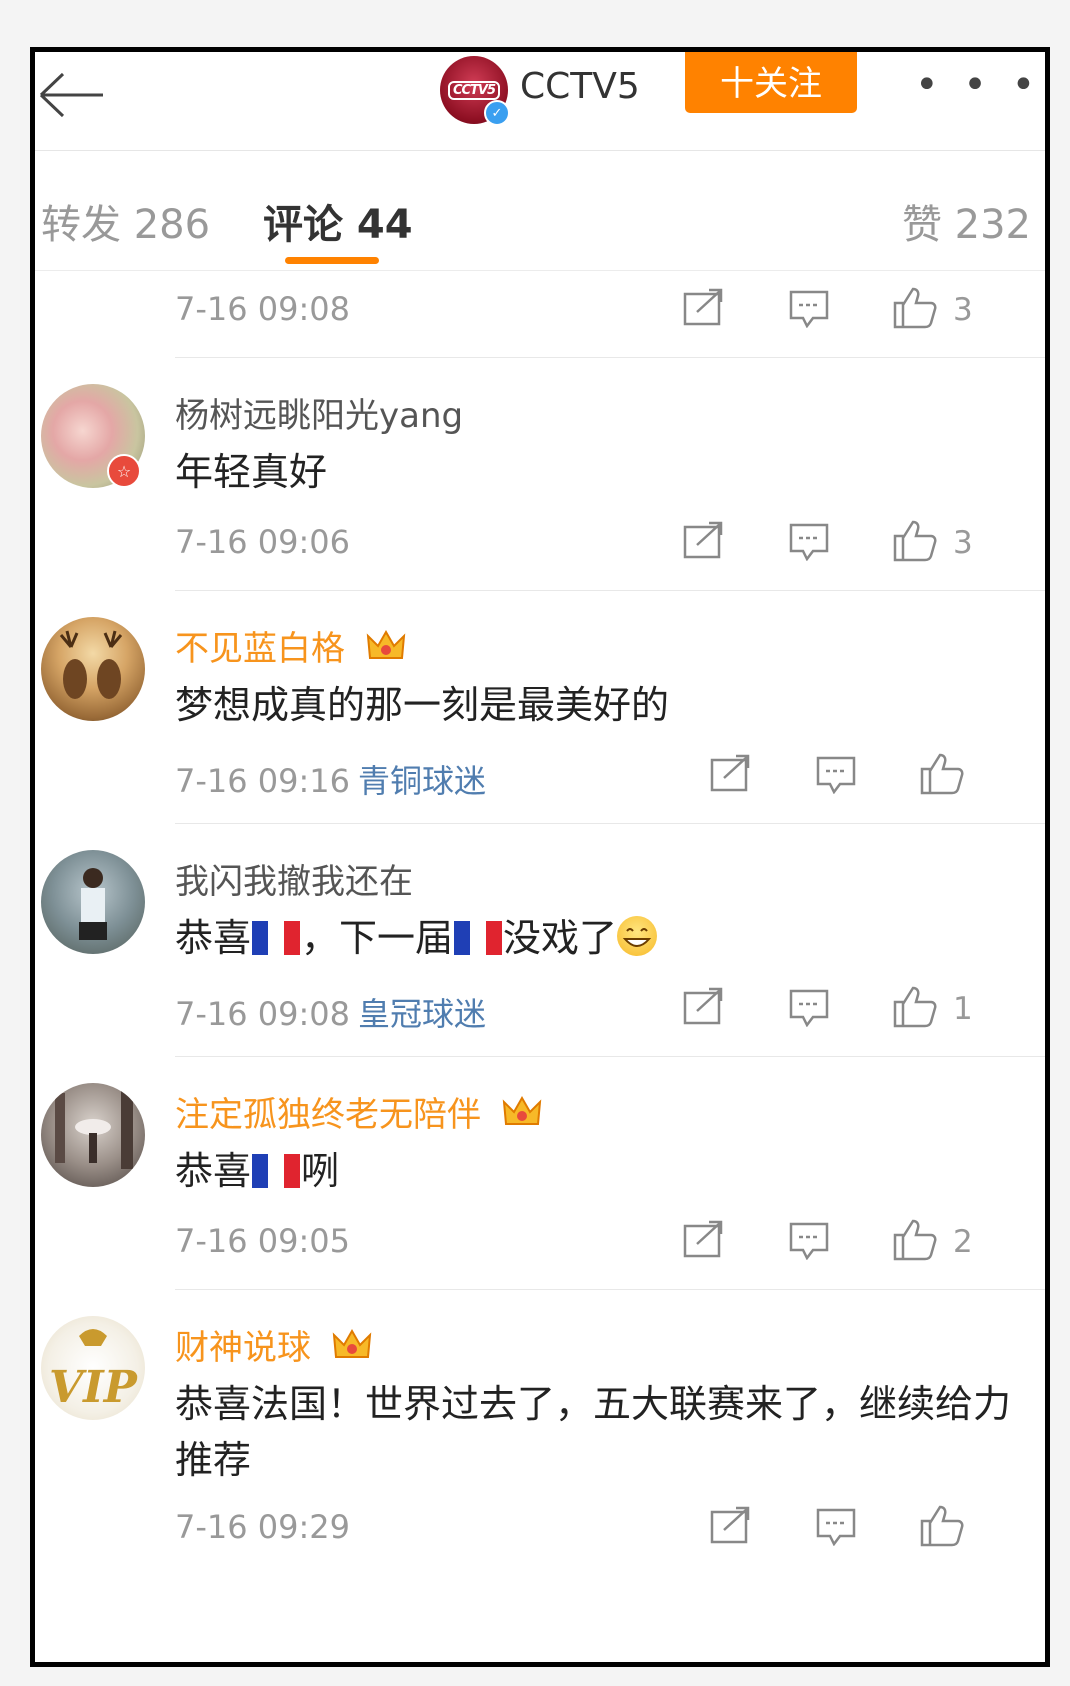  I want to click on comment-text: 梦想成真的那一刻是最美好的, so click(422, 705).